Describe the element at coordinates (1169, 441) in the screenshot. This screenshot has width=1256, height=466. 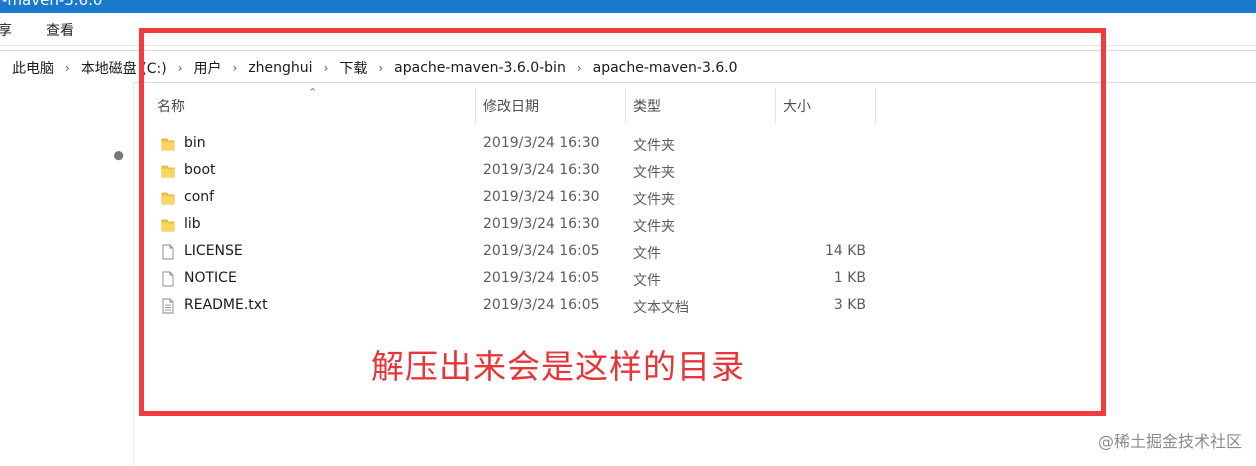
I see `watermark: @稀土掘金技术社区` at that location.